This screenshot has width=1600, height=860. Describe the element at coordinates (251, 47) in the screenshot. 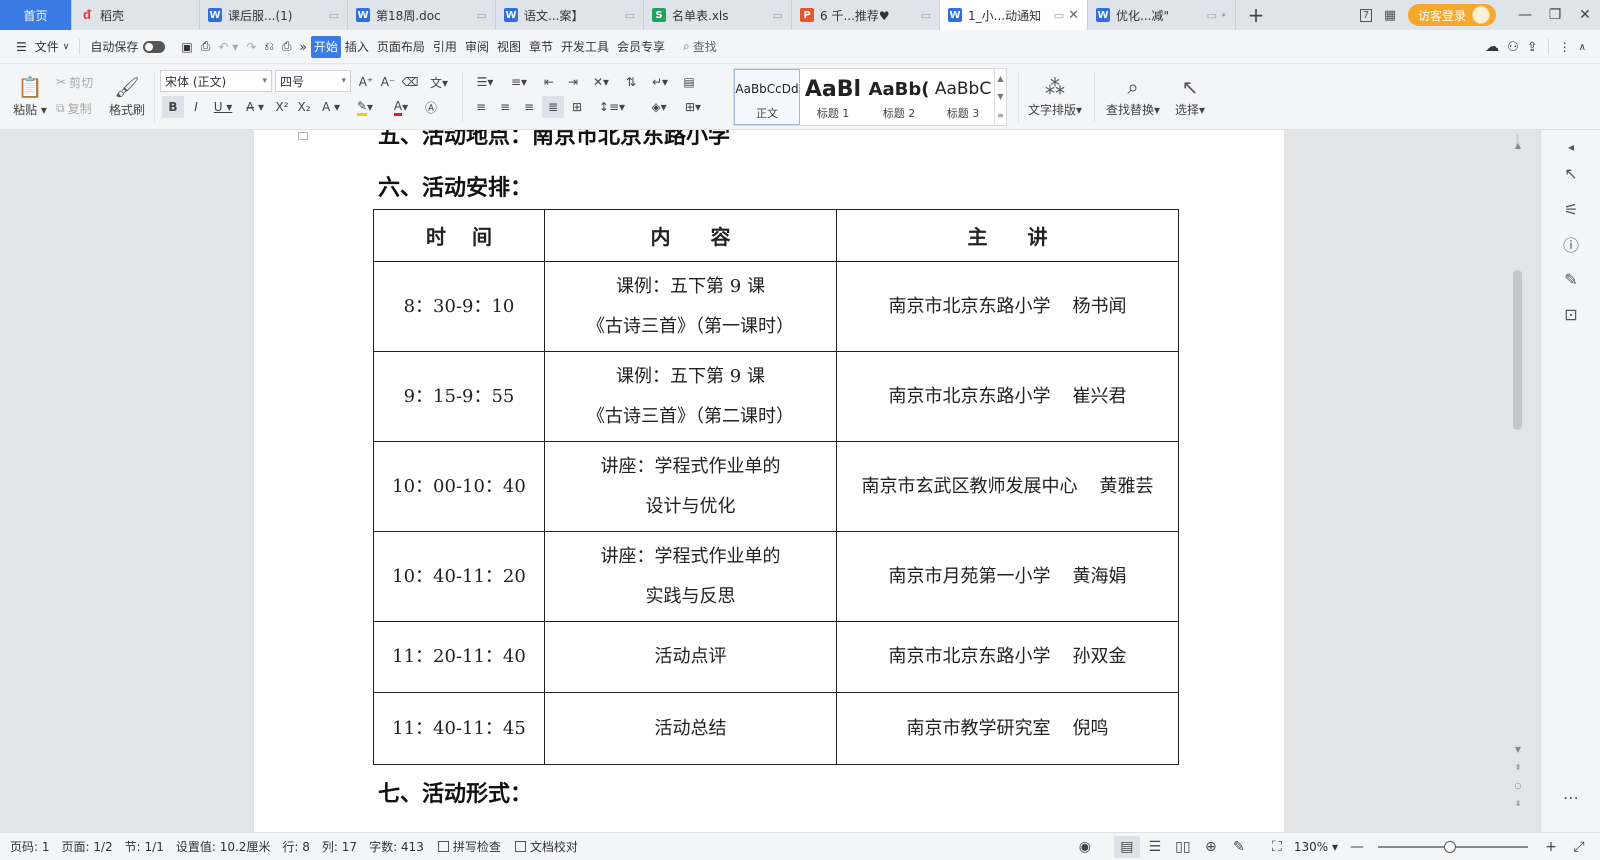

I see `redo-icon: ↷` at that location.